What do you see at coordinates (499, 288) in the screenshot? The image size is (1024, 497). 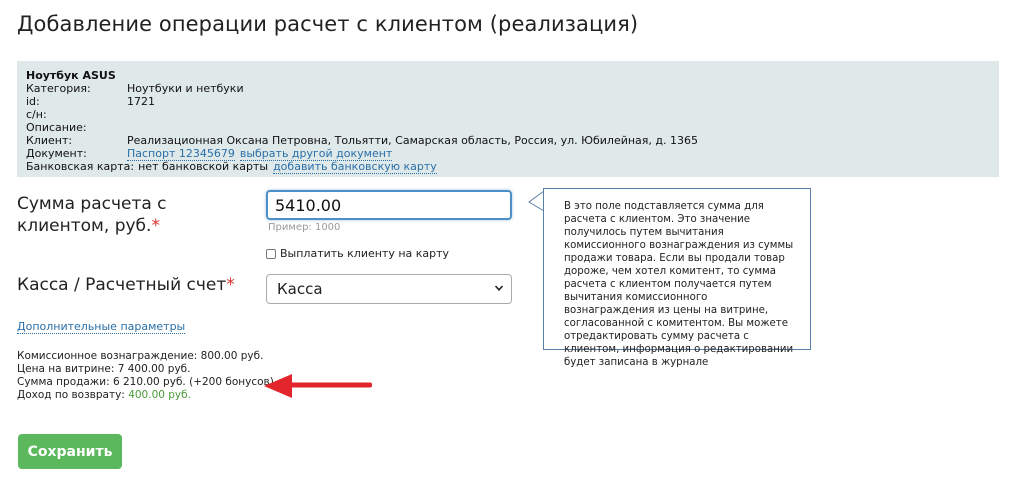 I see `chevron-down-icon` at bounding box center [499, 288].